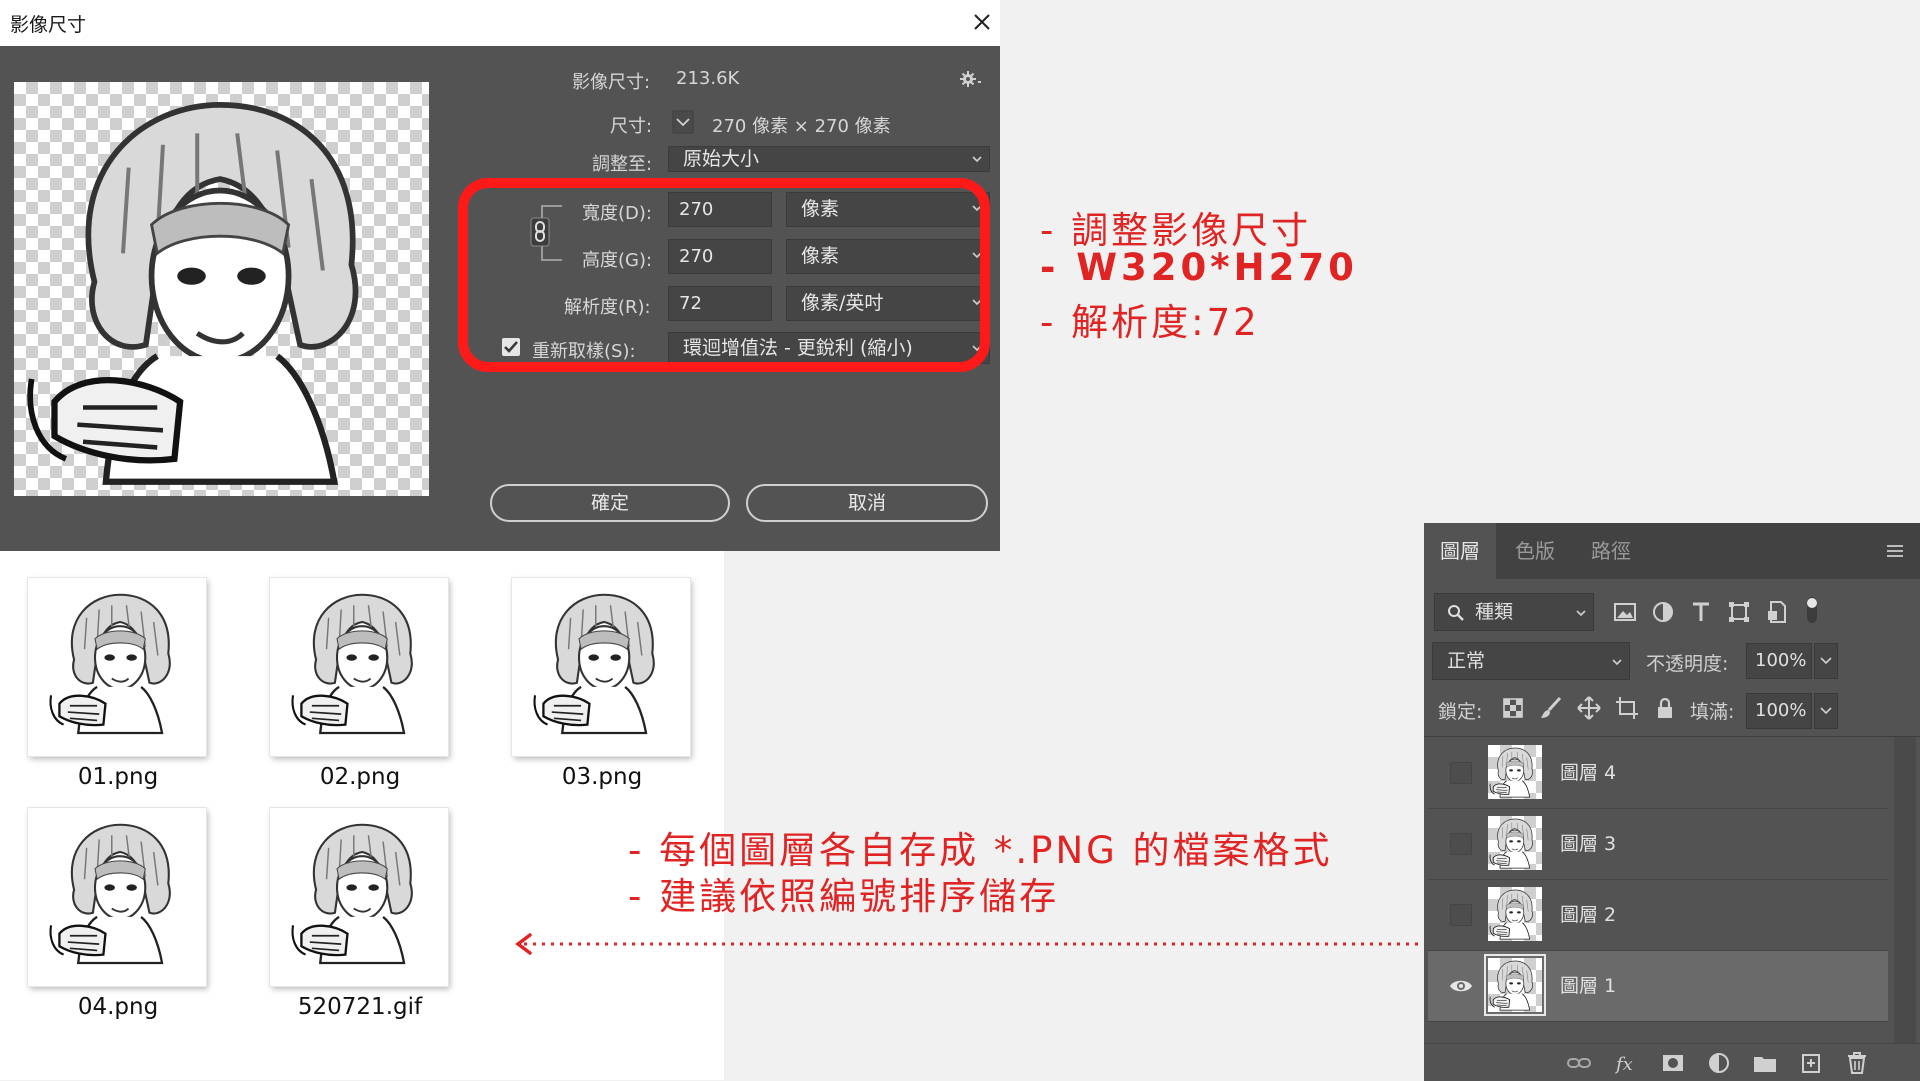 This screenshot has width=1920, height=1081. I want to click on file-name: 520721.gif, so click(360, 1007).